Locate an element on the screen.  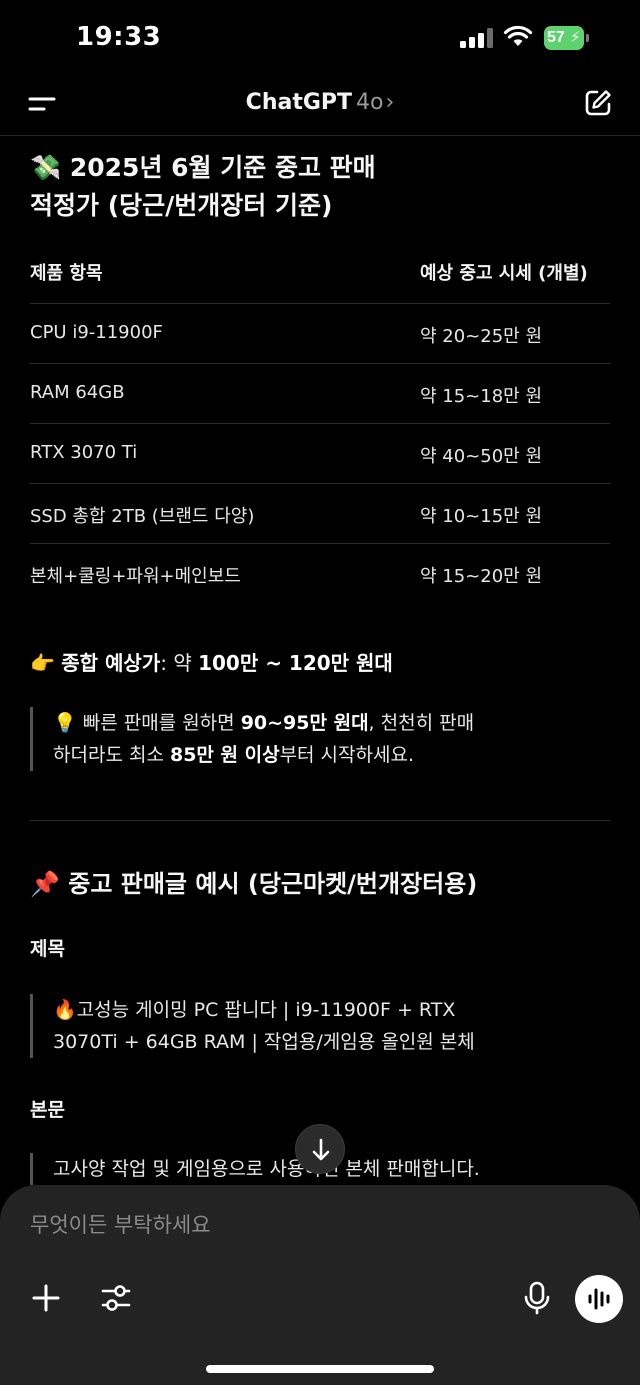
chevron-right-icon: › is located at coordinates (390, 102).